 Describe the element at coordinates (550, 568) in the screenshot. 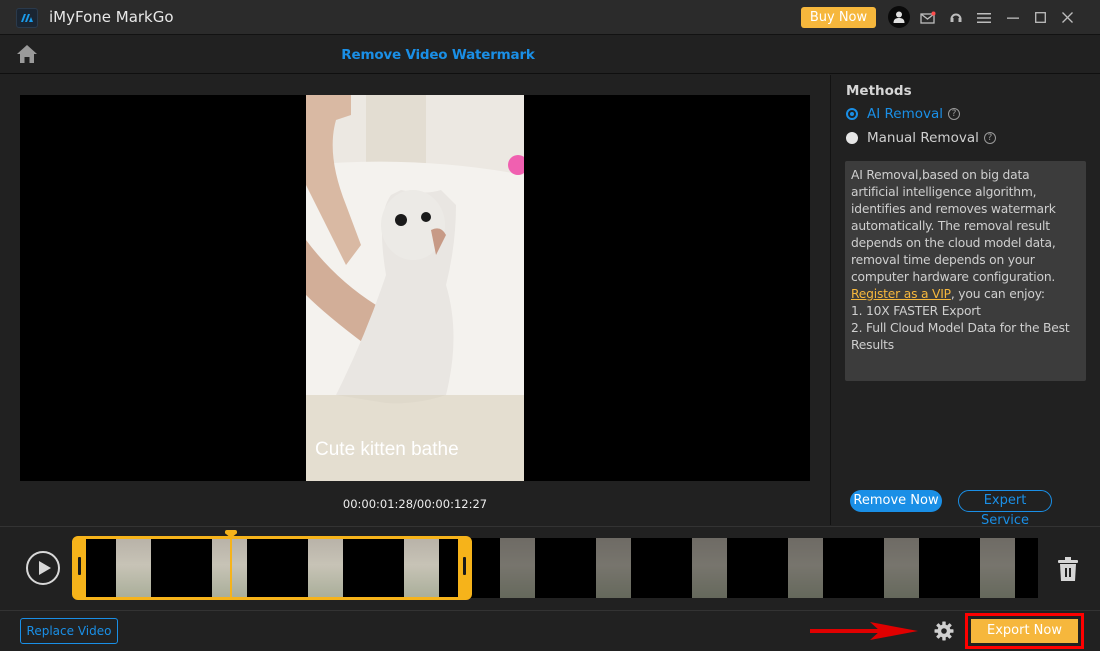

I see `timeline` at that location.